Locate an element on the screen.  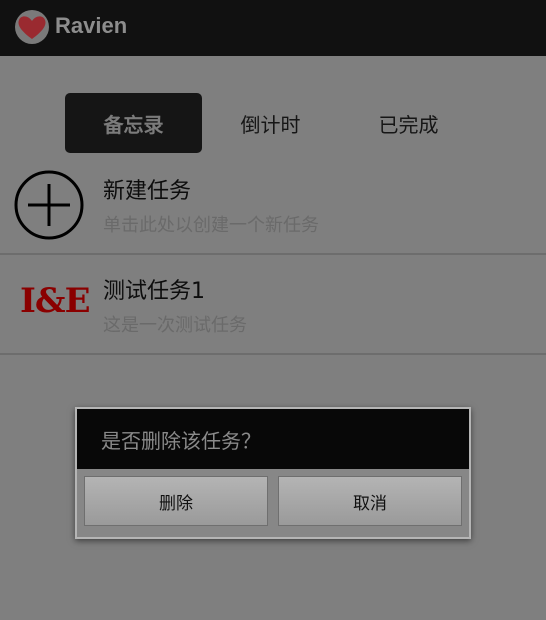
app-title-bar: Ravien is located at coordinates (273, 28).